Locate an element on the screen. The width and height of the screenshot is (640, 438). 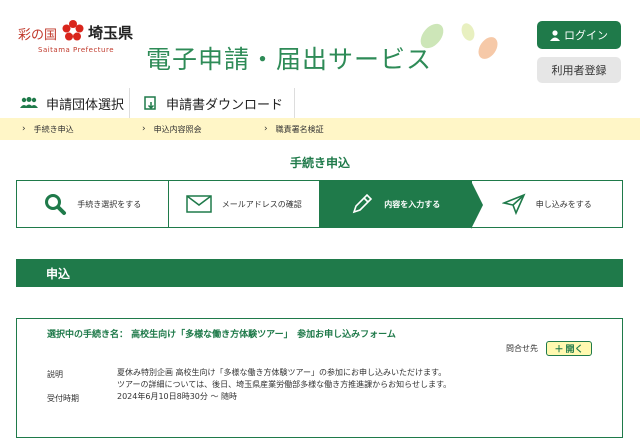
register-button: 利用者登録 is located at coordinates (579, 70).